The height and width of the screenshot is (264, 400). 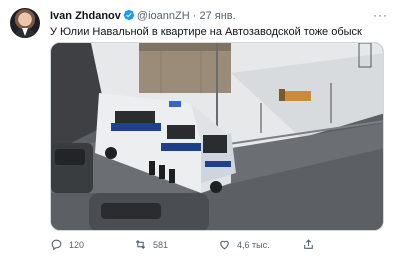 I want to click on reply-count: 120, so click(x=77, y=244).